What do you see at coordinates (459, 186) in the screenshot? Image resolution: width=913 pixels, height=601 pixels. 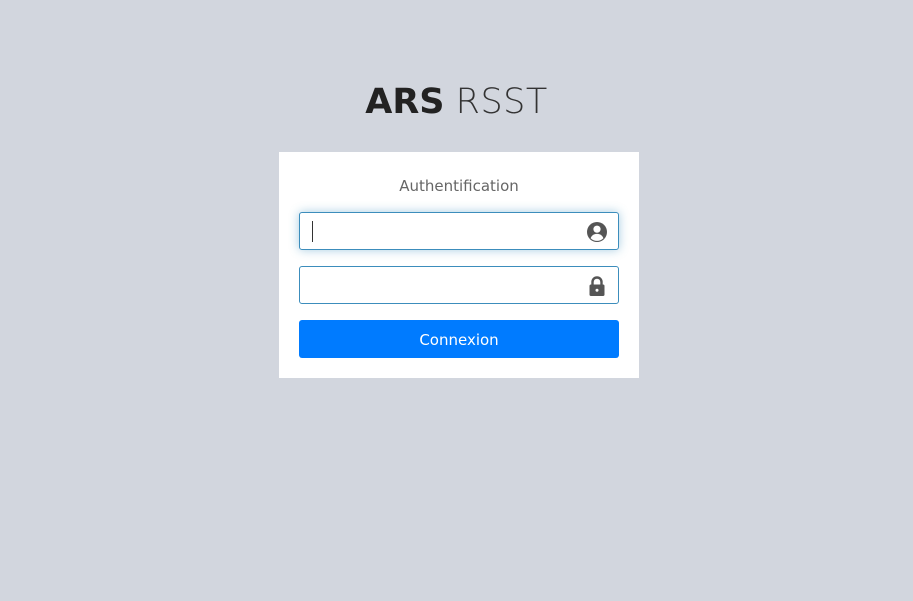 I see `login-title: Authentification` at bounding box center [459, 186].